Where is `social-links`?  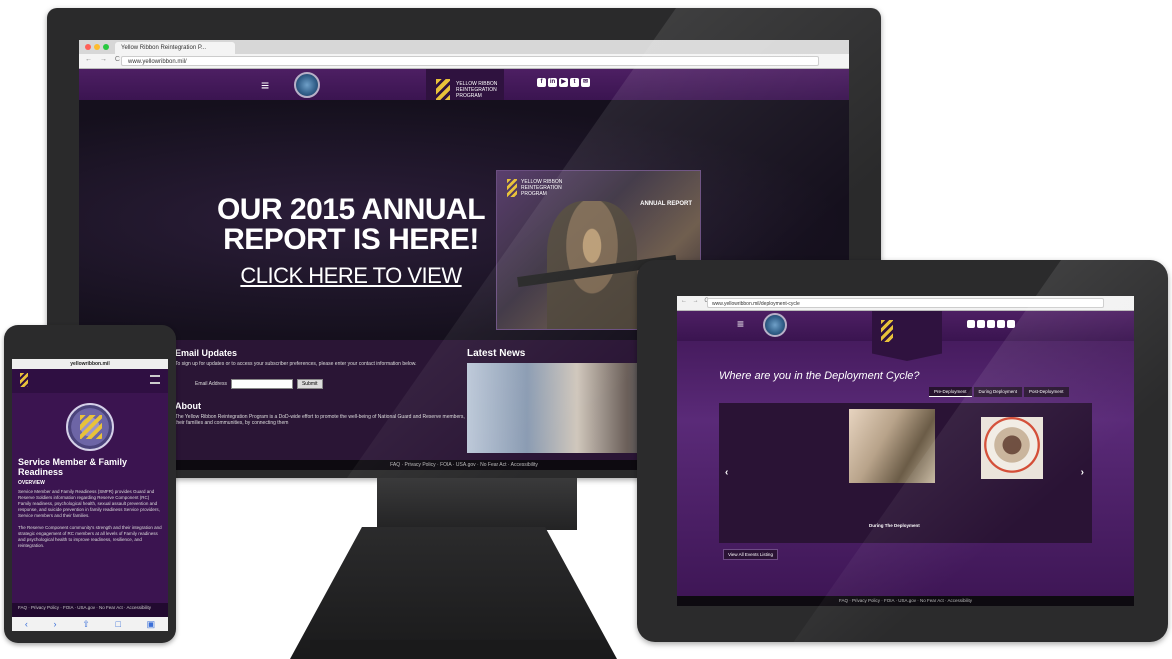 social-links is located at coordinates (991, 324).